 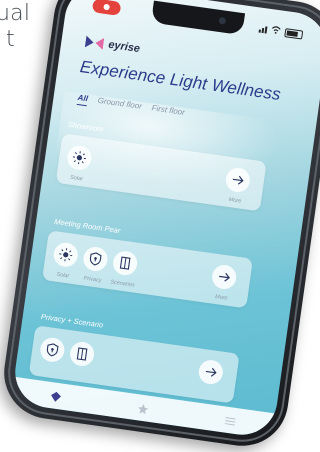 What do you see at coordinates (147, 269) in the screenshot?
I see `room-card-meeting-room-pear: Solar Privacy Scenarios More` at bounding box center [147, 269].